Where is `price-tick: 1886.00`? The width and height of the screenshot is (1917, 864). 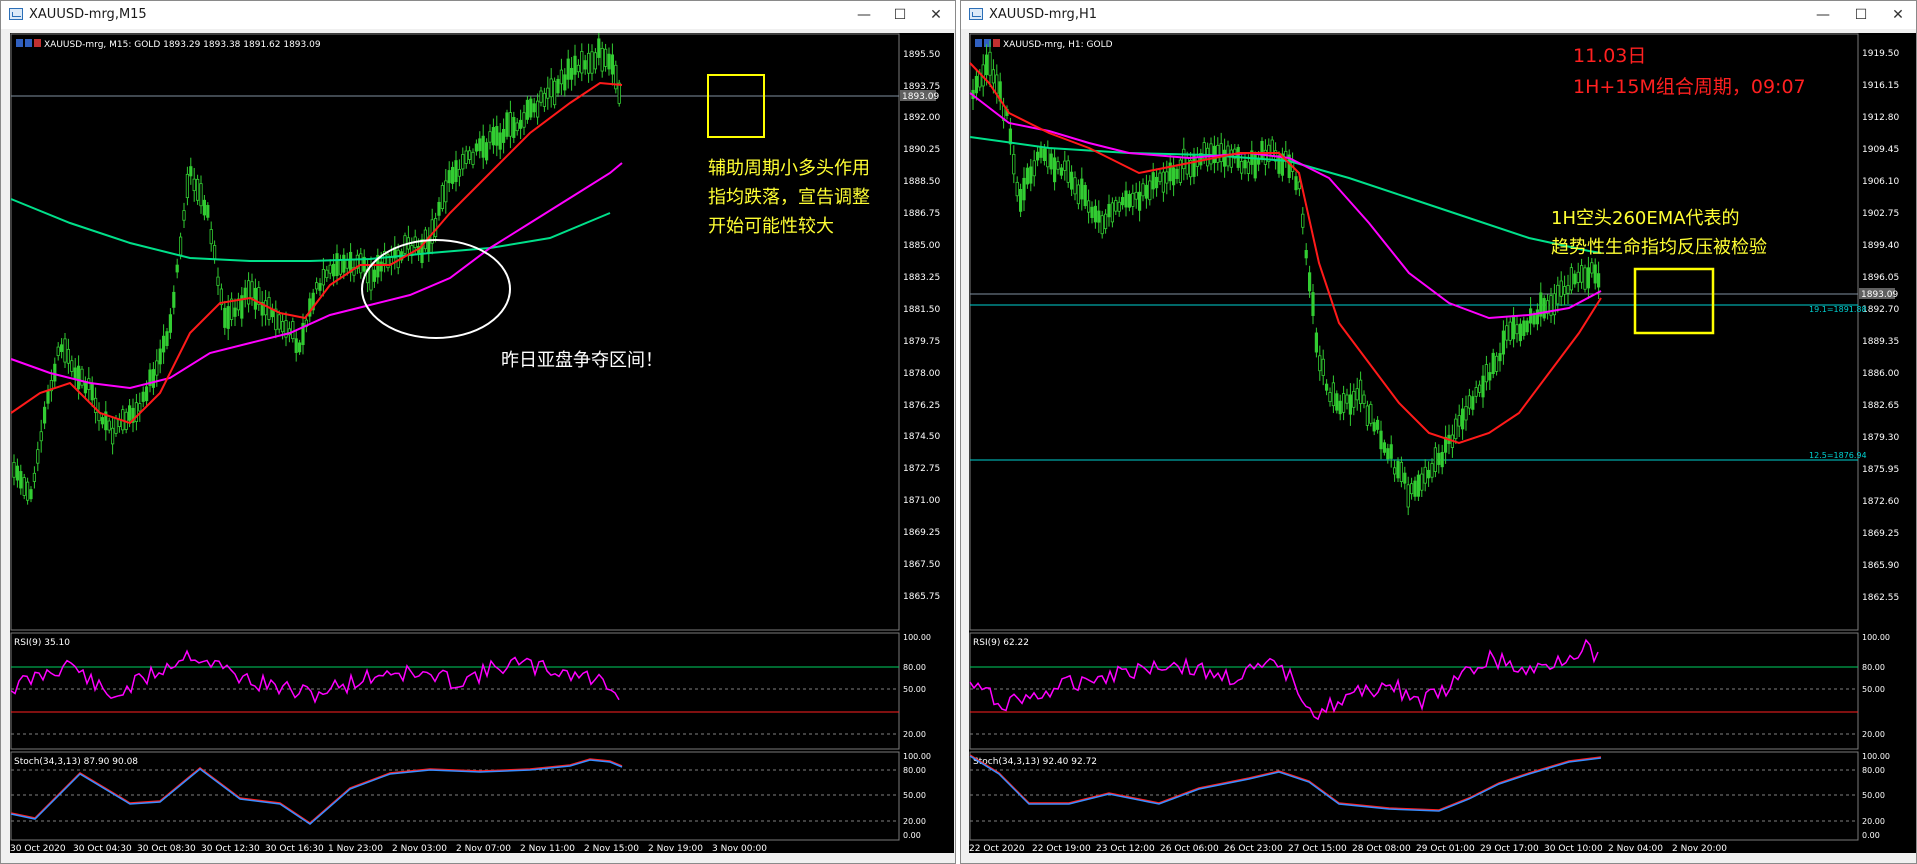 price-tick: 1886.00 is located at coordinates (1880, 374).